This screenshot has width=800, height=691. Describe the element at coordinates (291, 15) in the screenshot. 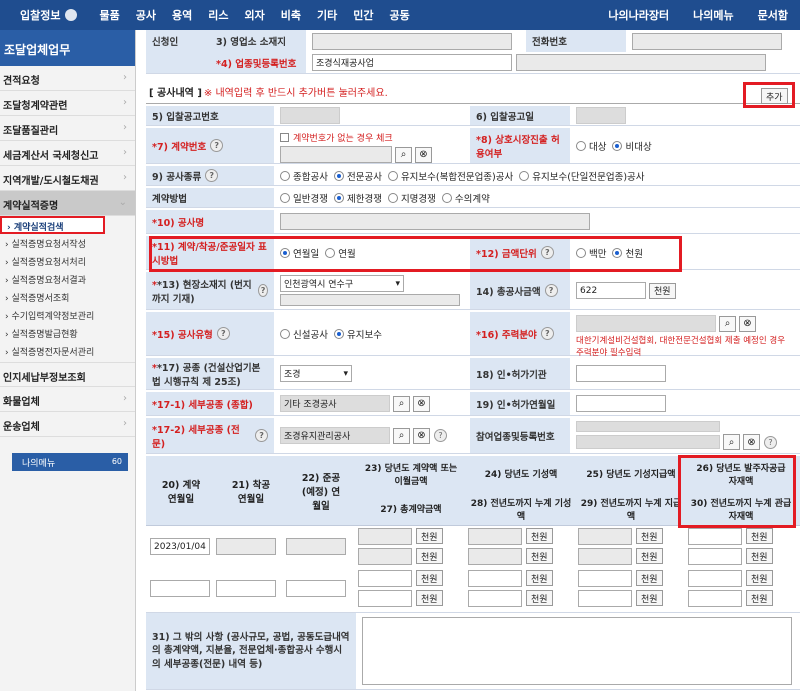

I see `nav-stockpile: 비축` at that location.